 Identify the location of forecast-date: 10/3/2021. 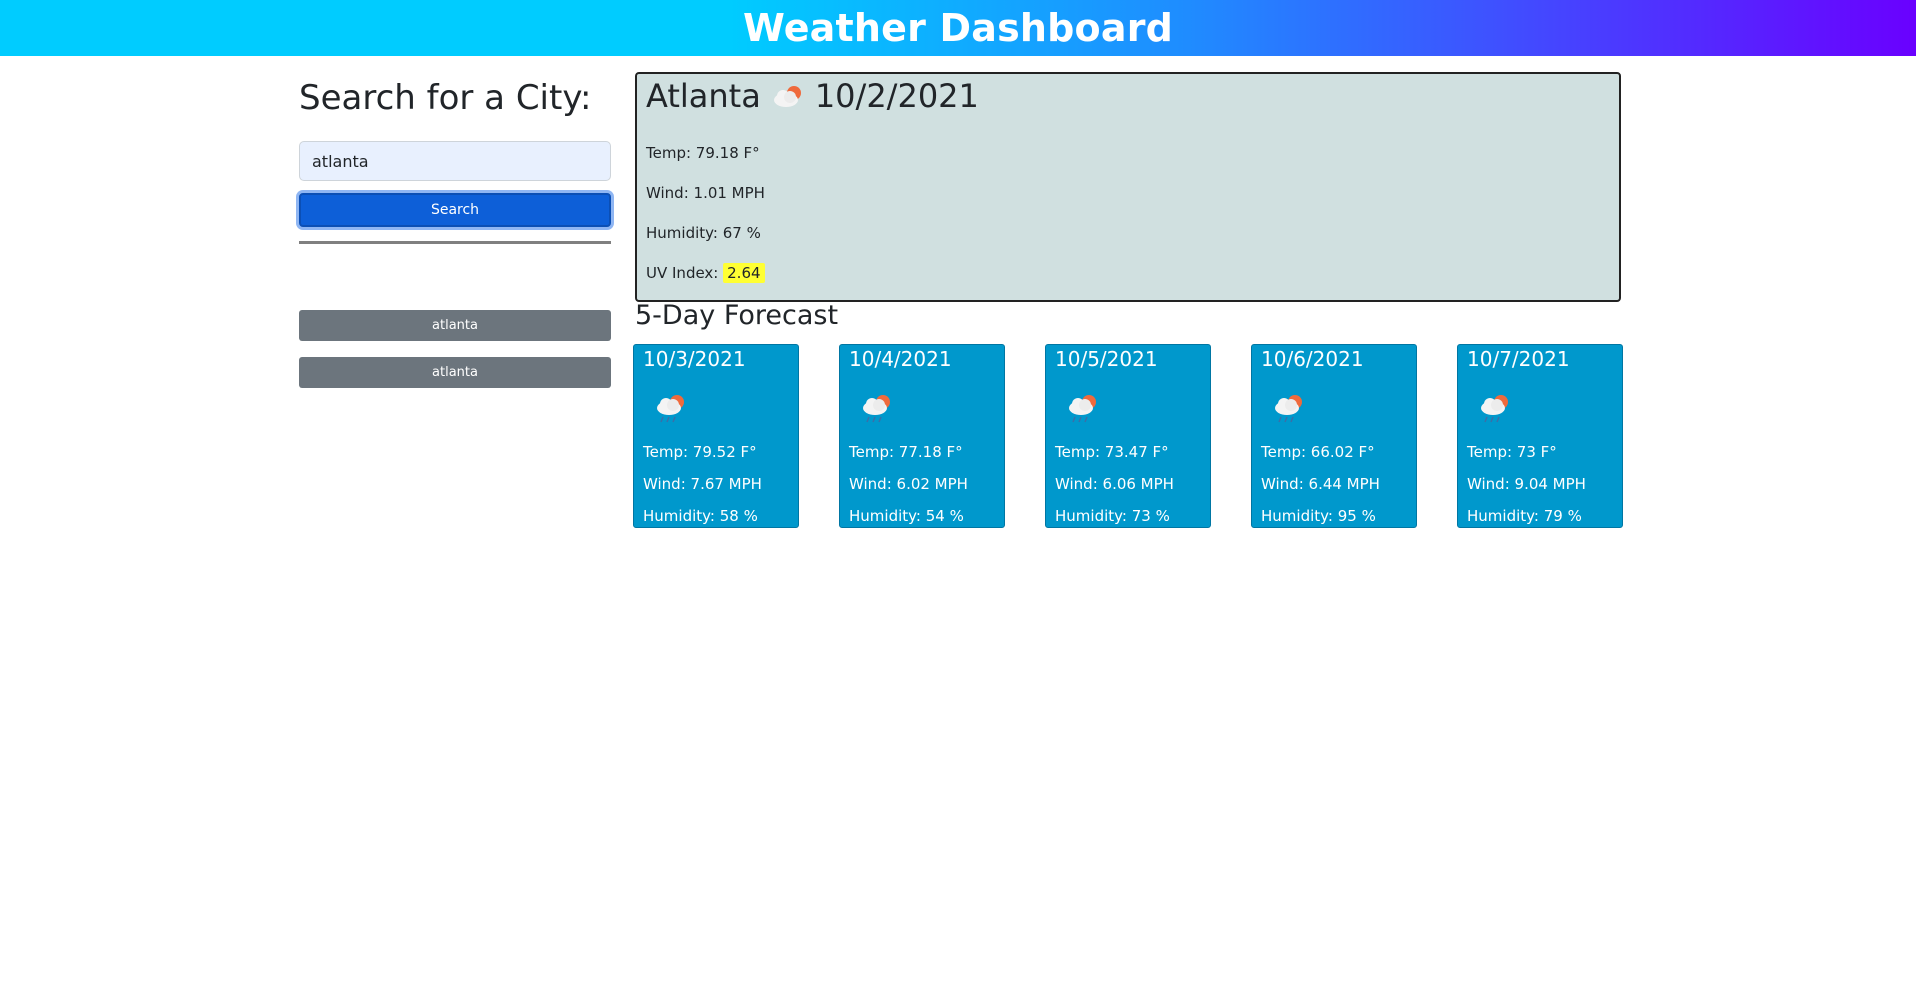
(694, 359).